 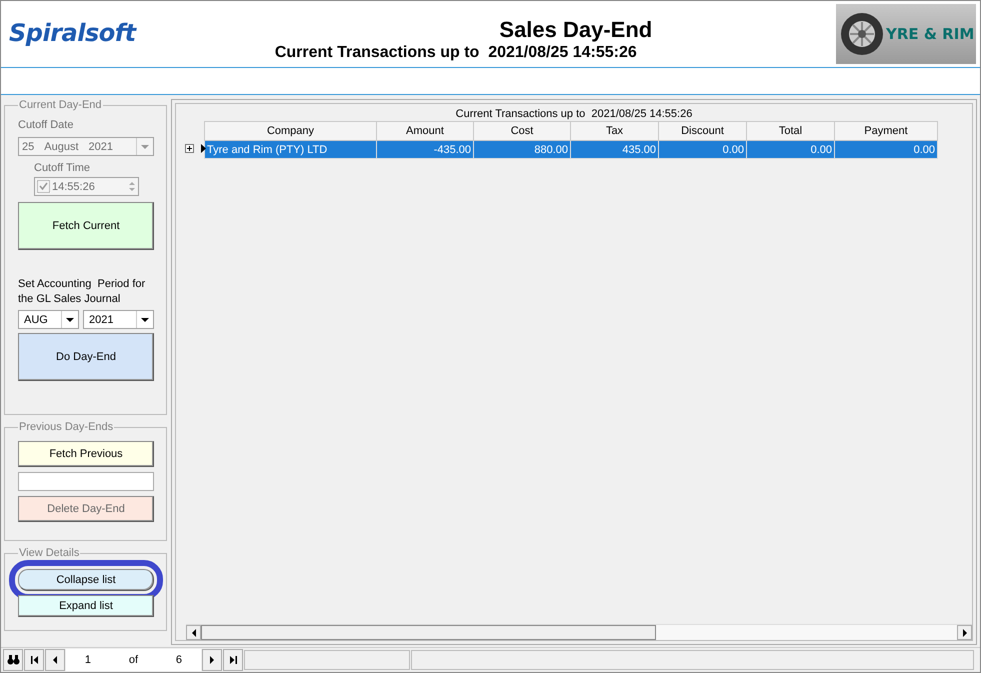 I want to click on next-record-button, so click(x=212, y=660).